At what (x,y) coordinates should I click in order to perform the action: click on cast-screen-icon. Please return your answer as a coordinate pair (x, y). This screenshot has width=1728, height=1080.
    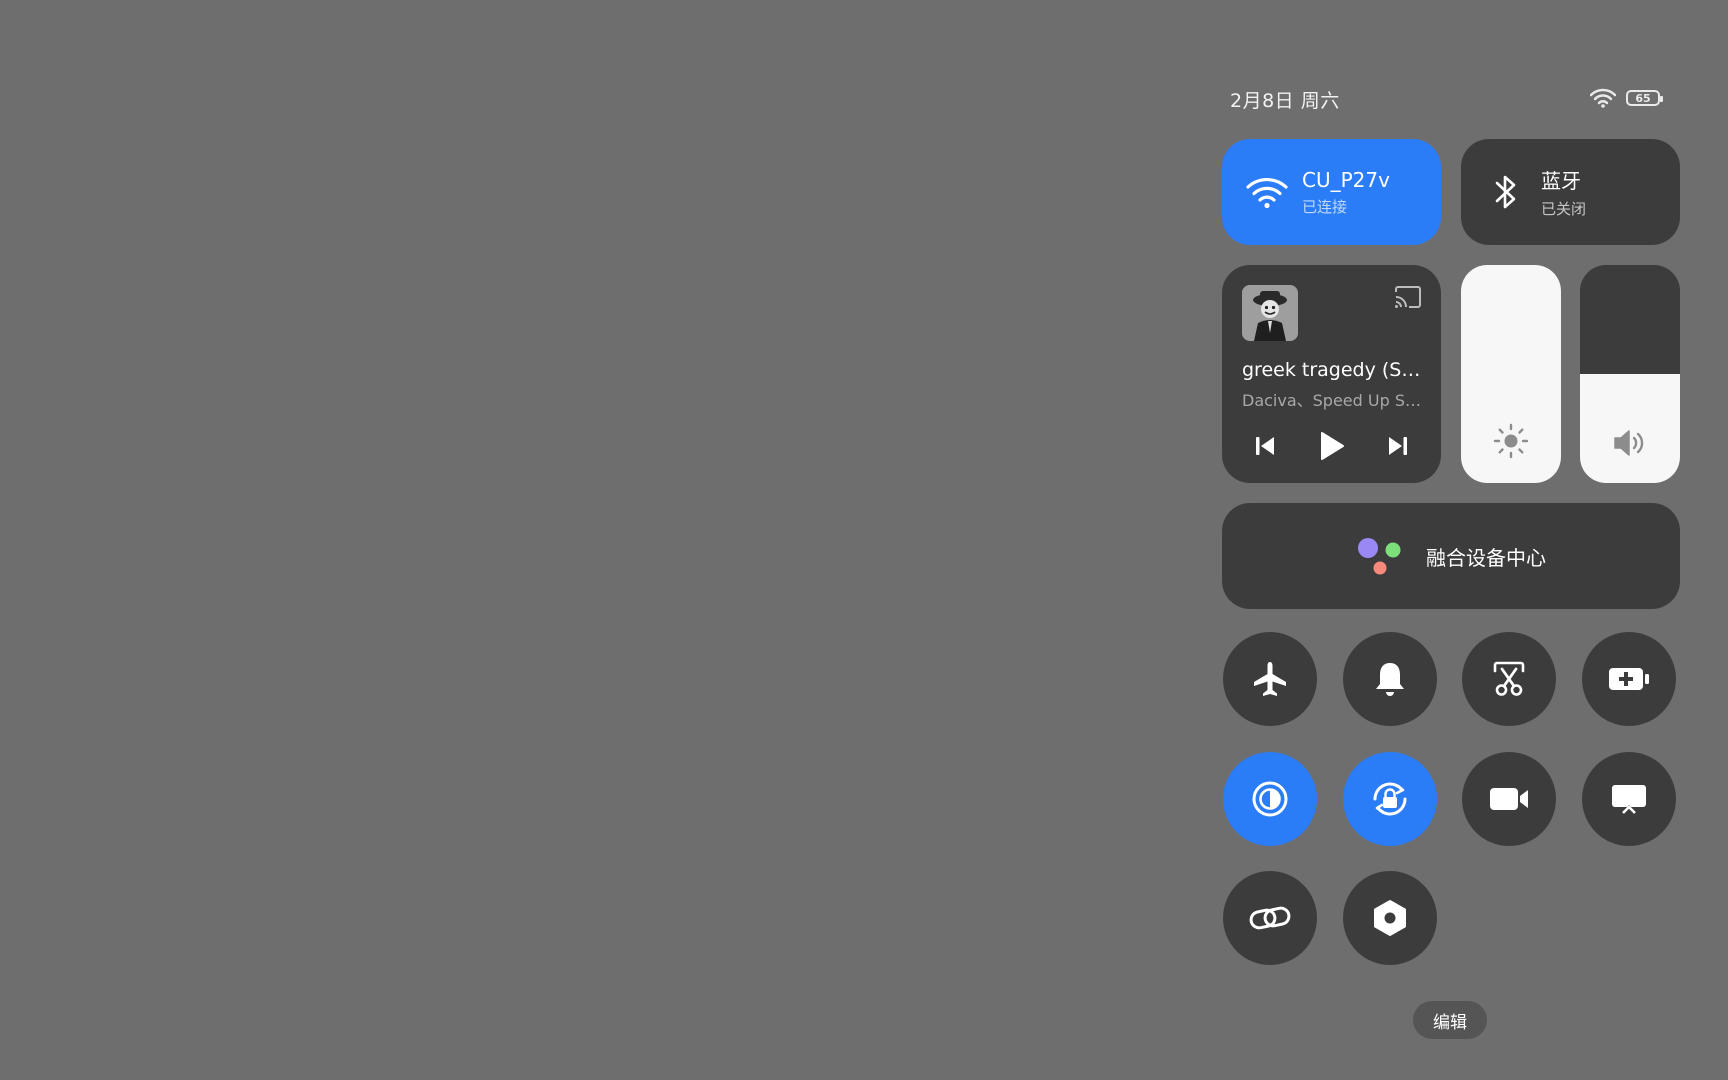
    Looking at the image, I should click on (1629, 799).